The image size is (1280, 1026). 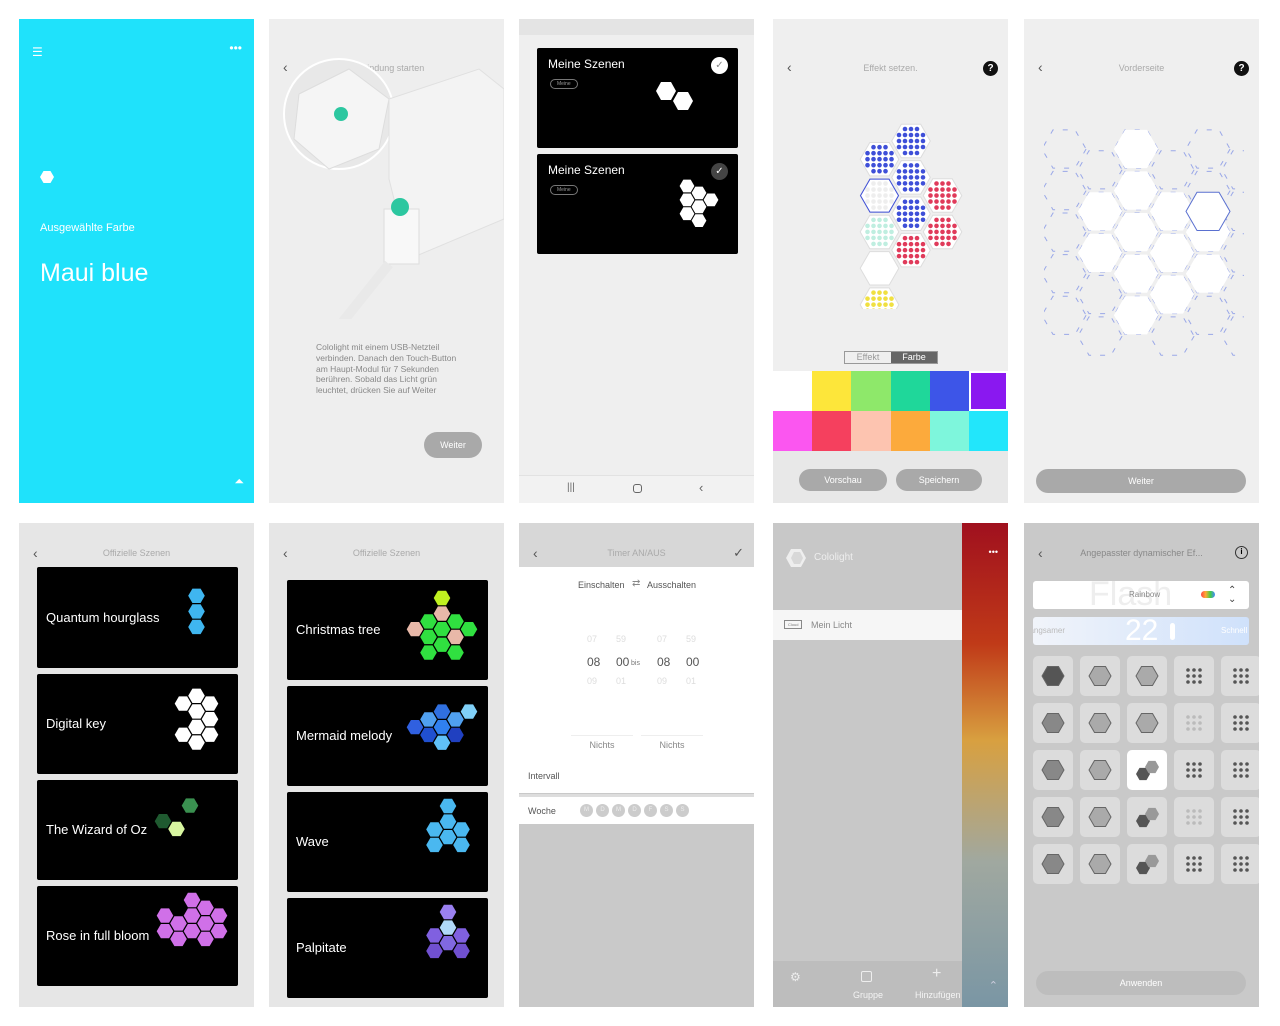 What do you see at coordinates (1144, 249) in the screenshot?
I see `hex-layout-editor` at bounding box center [1144, 249].